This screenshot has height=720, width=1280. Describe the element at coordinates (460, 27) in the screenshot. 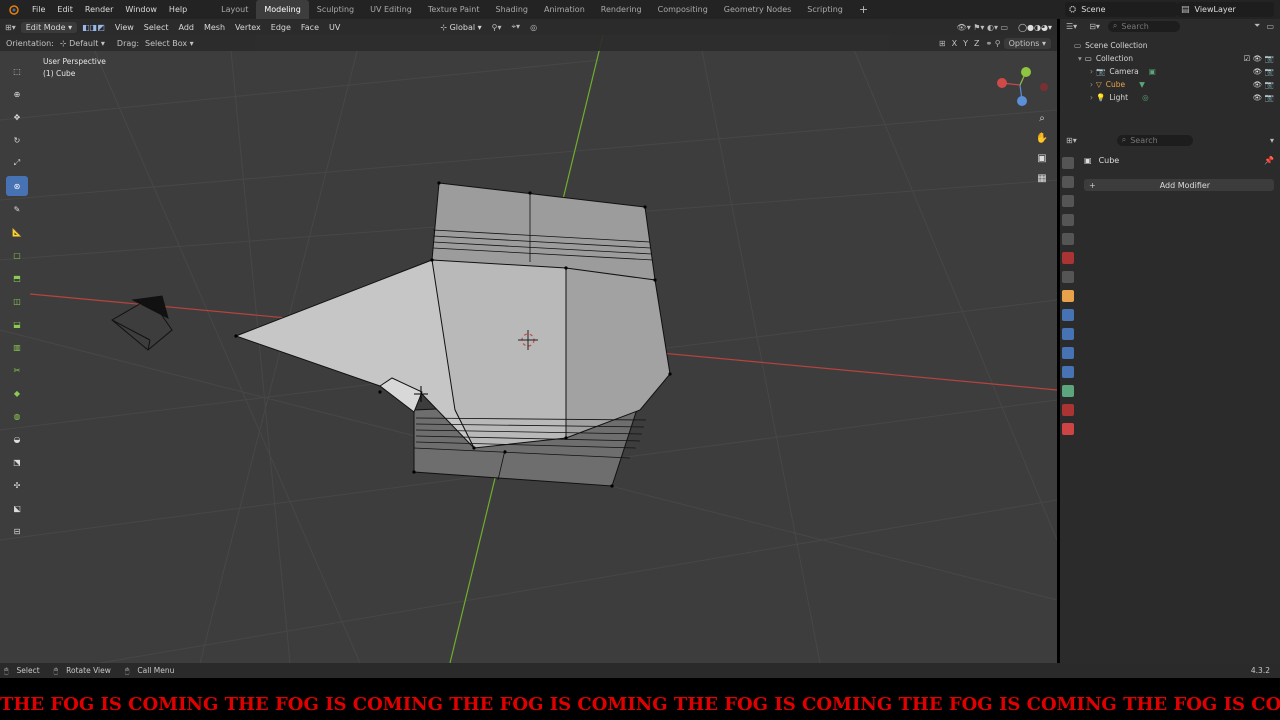

I see `transform-orientation-dropdown: ⊹ Global ▾` at that location.